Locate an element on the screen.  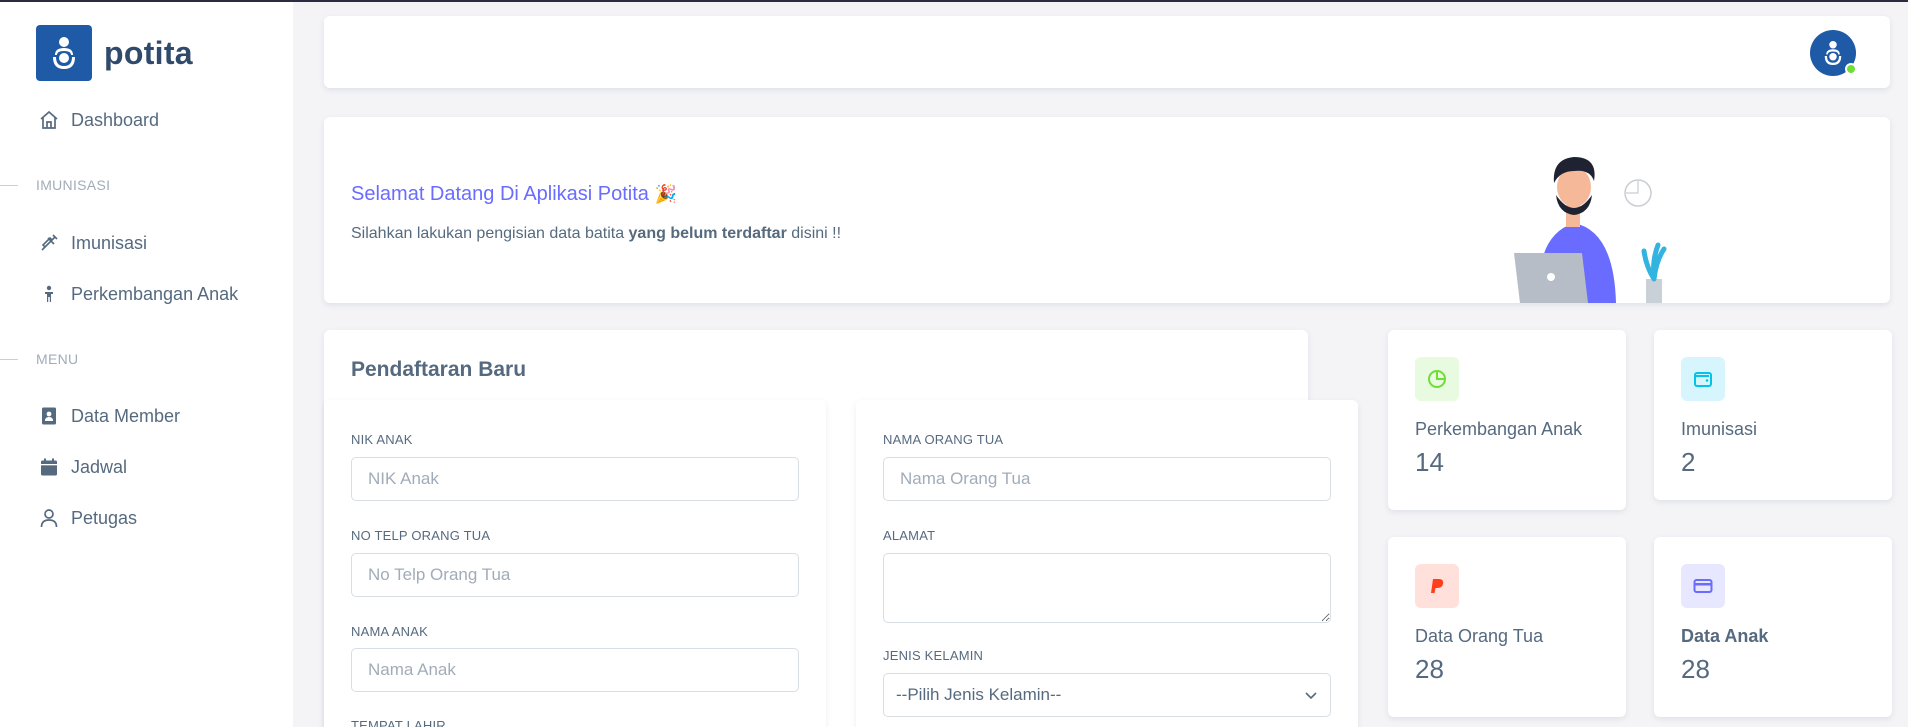
sidebar-item-perkembangan-anak: Perkembangan Anak is located at coordinates (138, 294).